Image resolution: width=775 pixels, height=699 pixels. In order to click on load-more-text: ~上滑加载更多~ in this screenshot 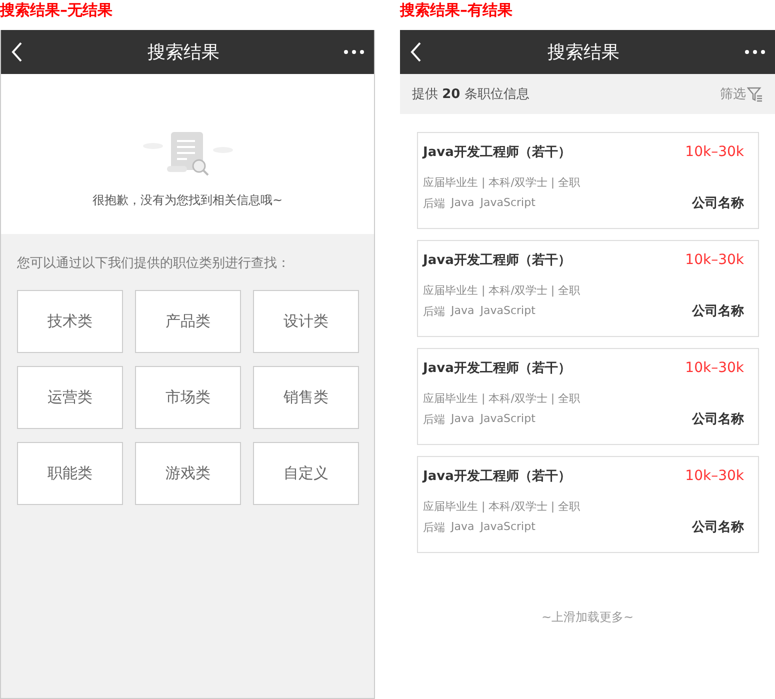, I will do `click(587, 617)`.